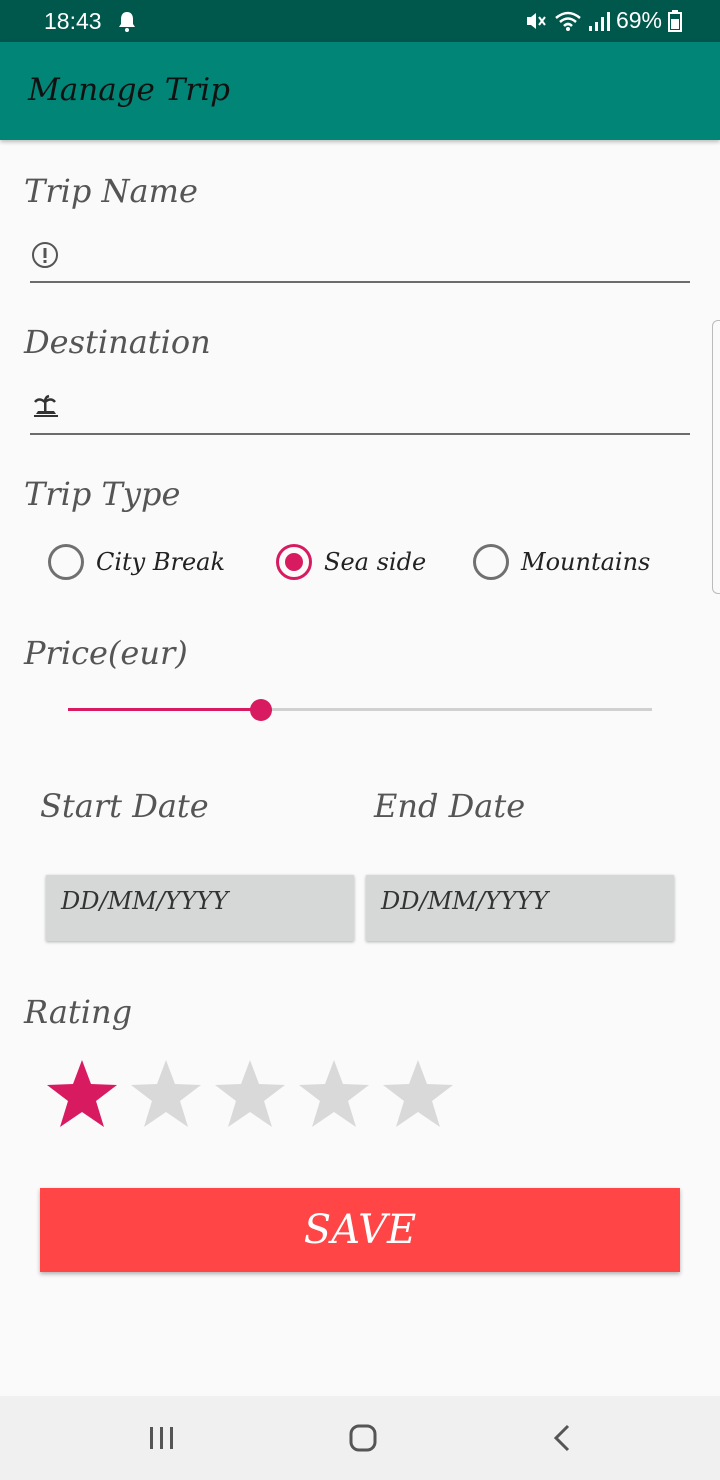  I want to click on radio-label: City Break, so click(161, 562).